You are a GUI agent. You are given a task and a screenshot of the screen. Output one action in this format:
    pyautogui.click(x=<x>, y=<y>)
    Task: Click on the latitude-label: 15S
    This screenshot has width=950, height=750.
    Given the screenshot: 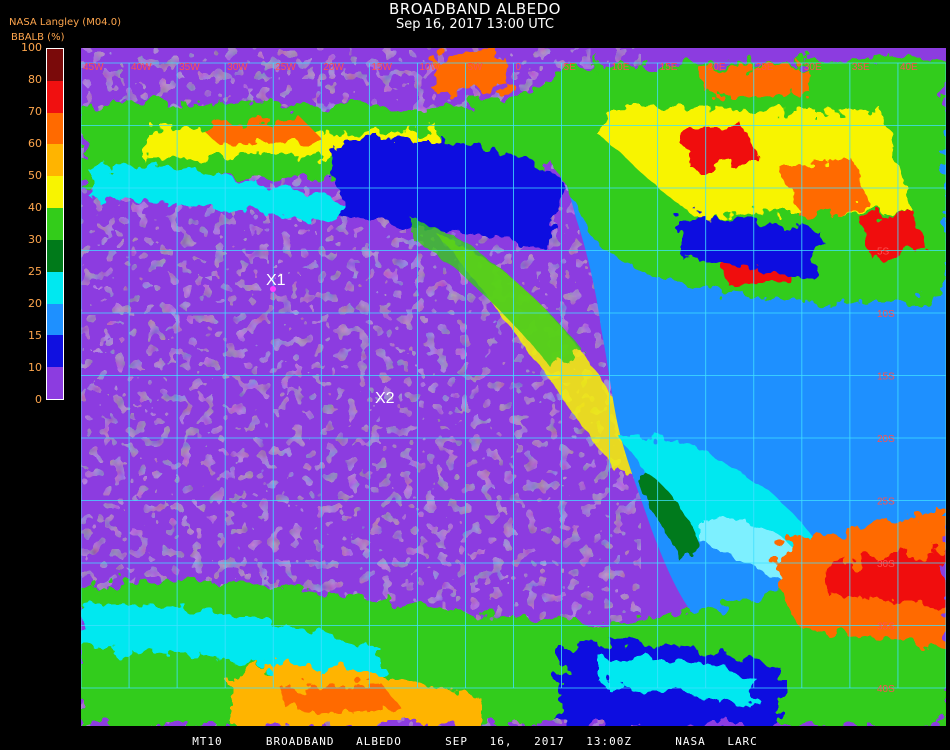 What is the action you would take?
    pyautogui.click(x=886, y=377)
    